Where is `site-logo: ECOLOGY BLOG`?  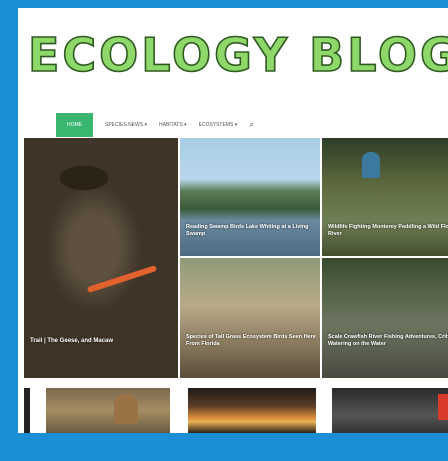 site-logo: ECOLOGY BLOG is located at coordinates (237, 55).